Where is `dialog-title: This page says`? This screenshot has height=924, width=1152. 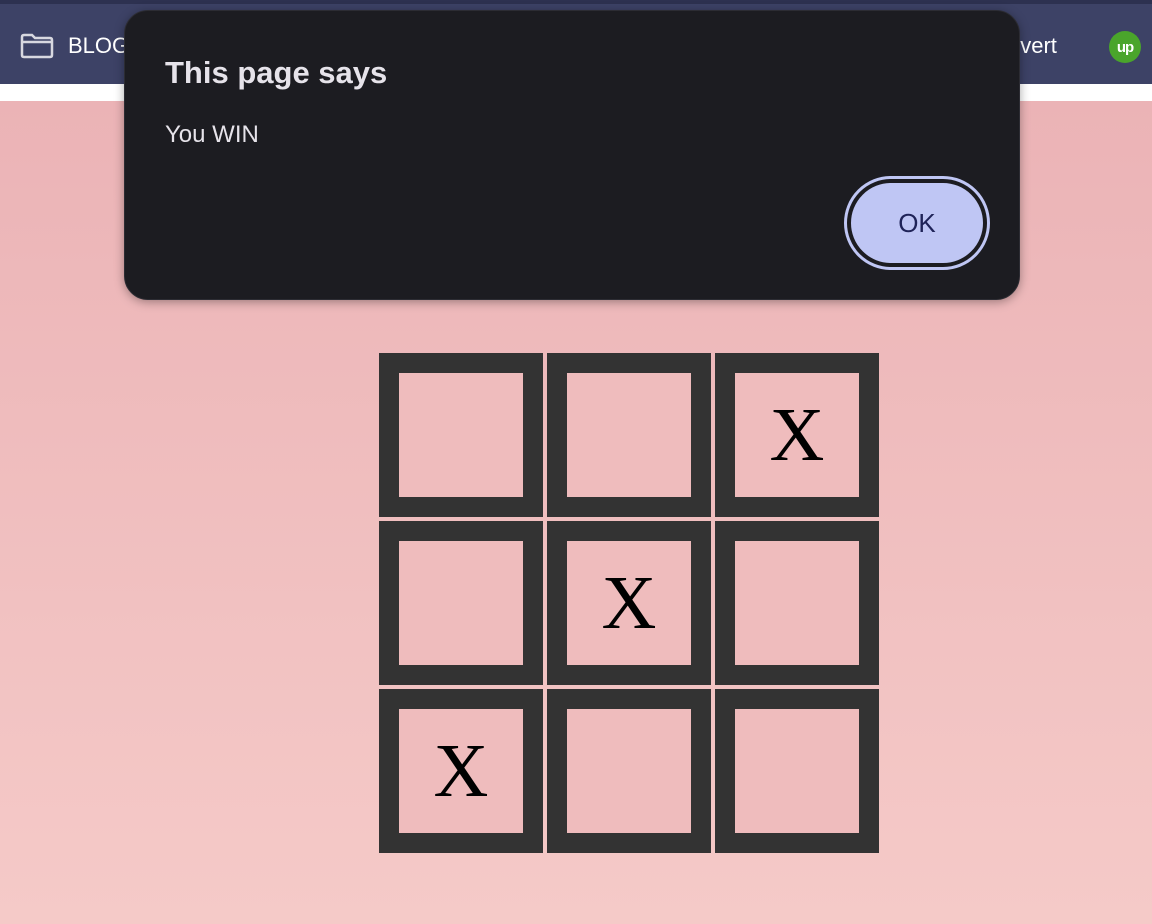 dialog-title: This page says is located at coordinates (276, 72).